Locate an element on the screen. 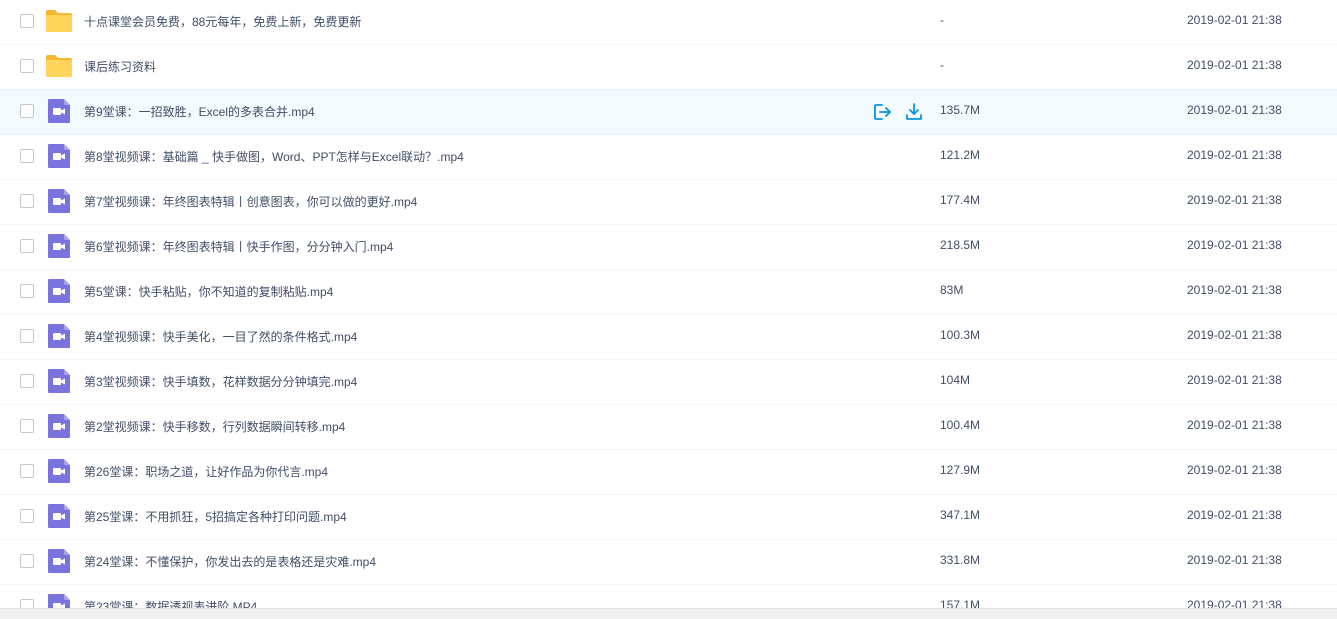 The width and height of the screenshot is (1337, 619). download-button is located at coordinates (914, 112).